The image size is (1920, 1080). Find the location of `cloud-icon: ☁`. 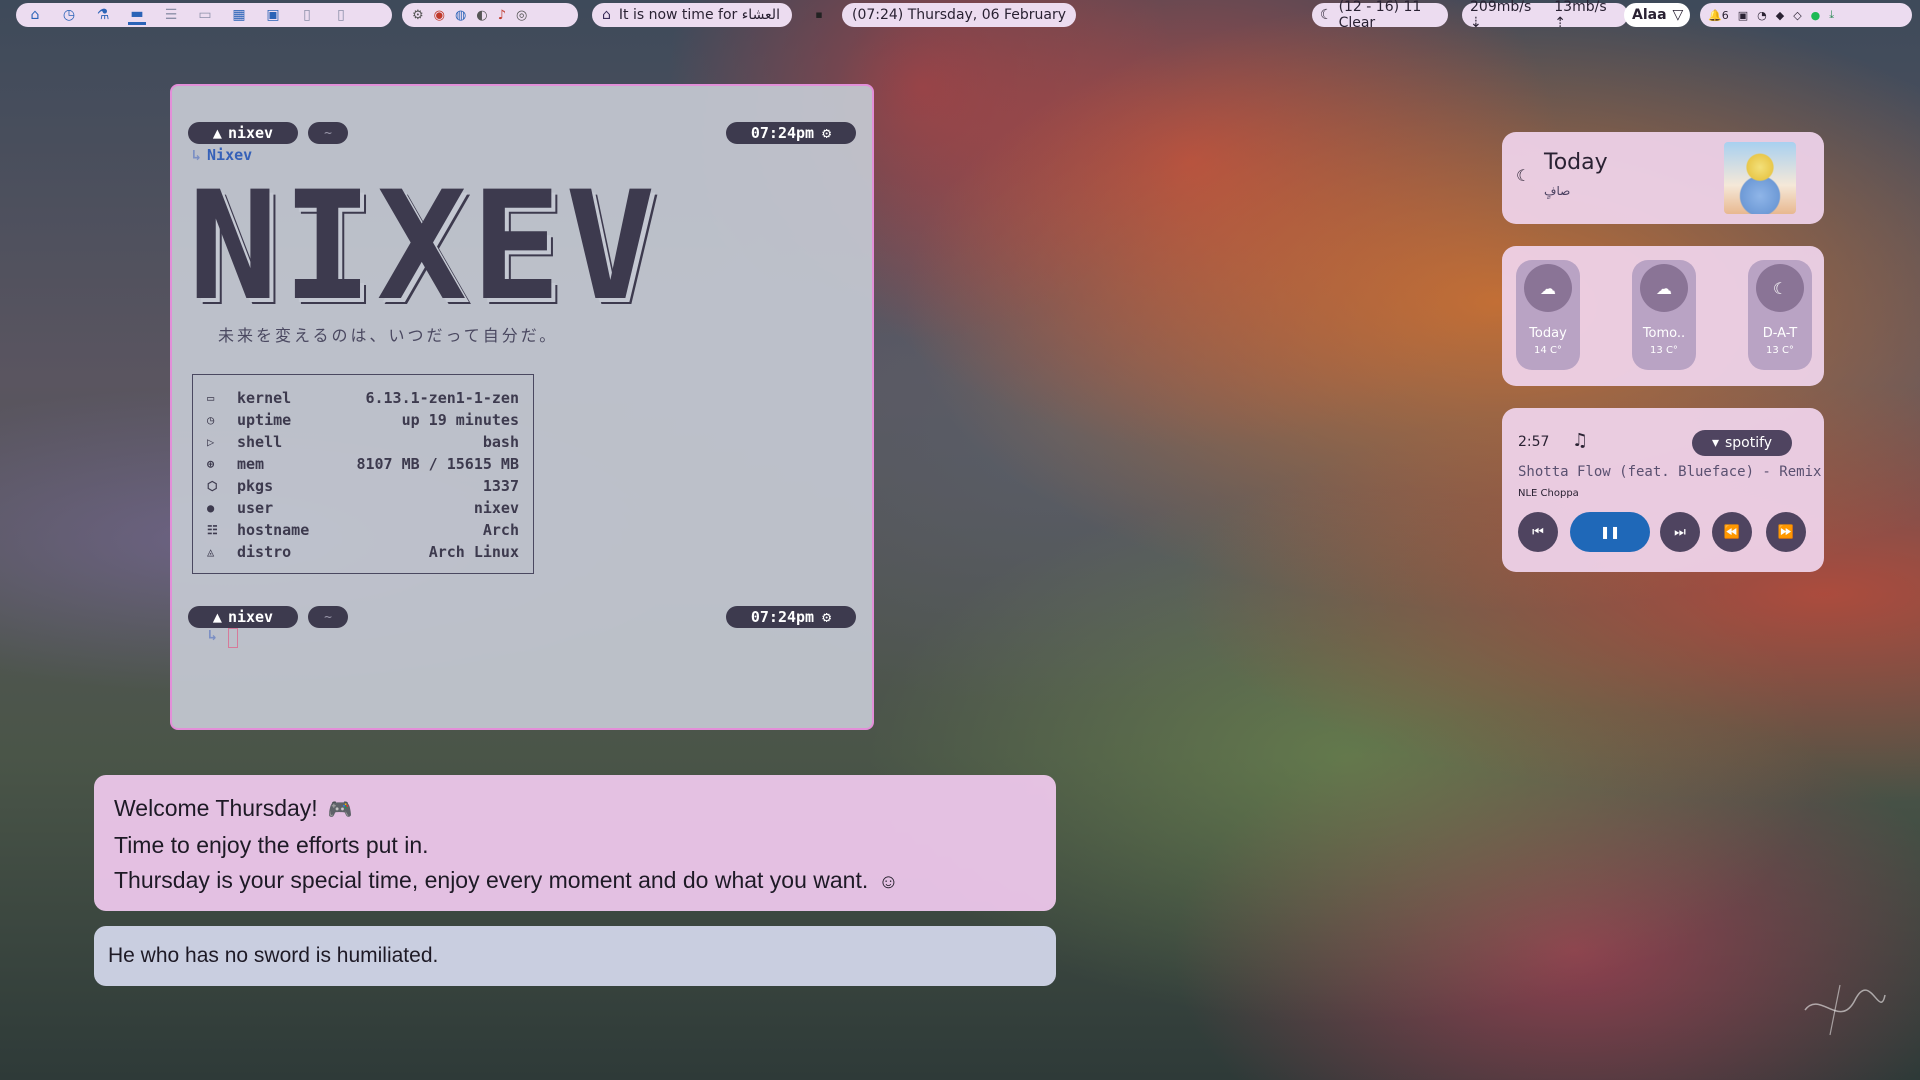

cloud-icon: ☁ is located at coordinates (1664, 288).